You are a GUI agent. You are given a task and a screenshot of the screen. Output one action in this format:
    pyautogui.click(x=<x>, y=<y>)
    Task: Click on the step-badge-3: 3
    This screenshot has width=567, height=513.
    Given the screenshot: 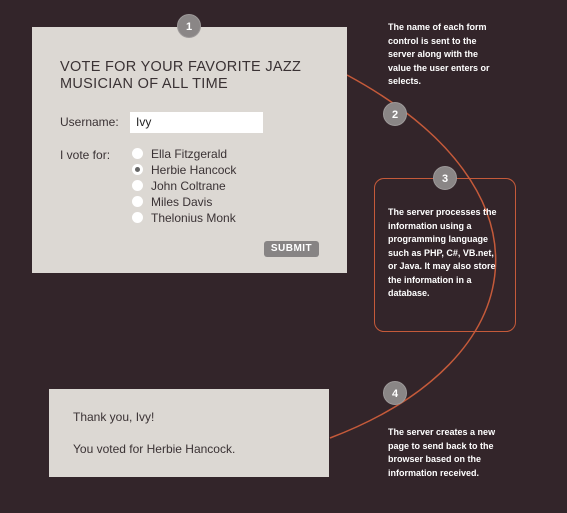 What is the action you would take?
    pyautogui.click(x=445, y=178)
    